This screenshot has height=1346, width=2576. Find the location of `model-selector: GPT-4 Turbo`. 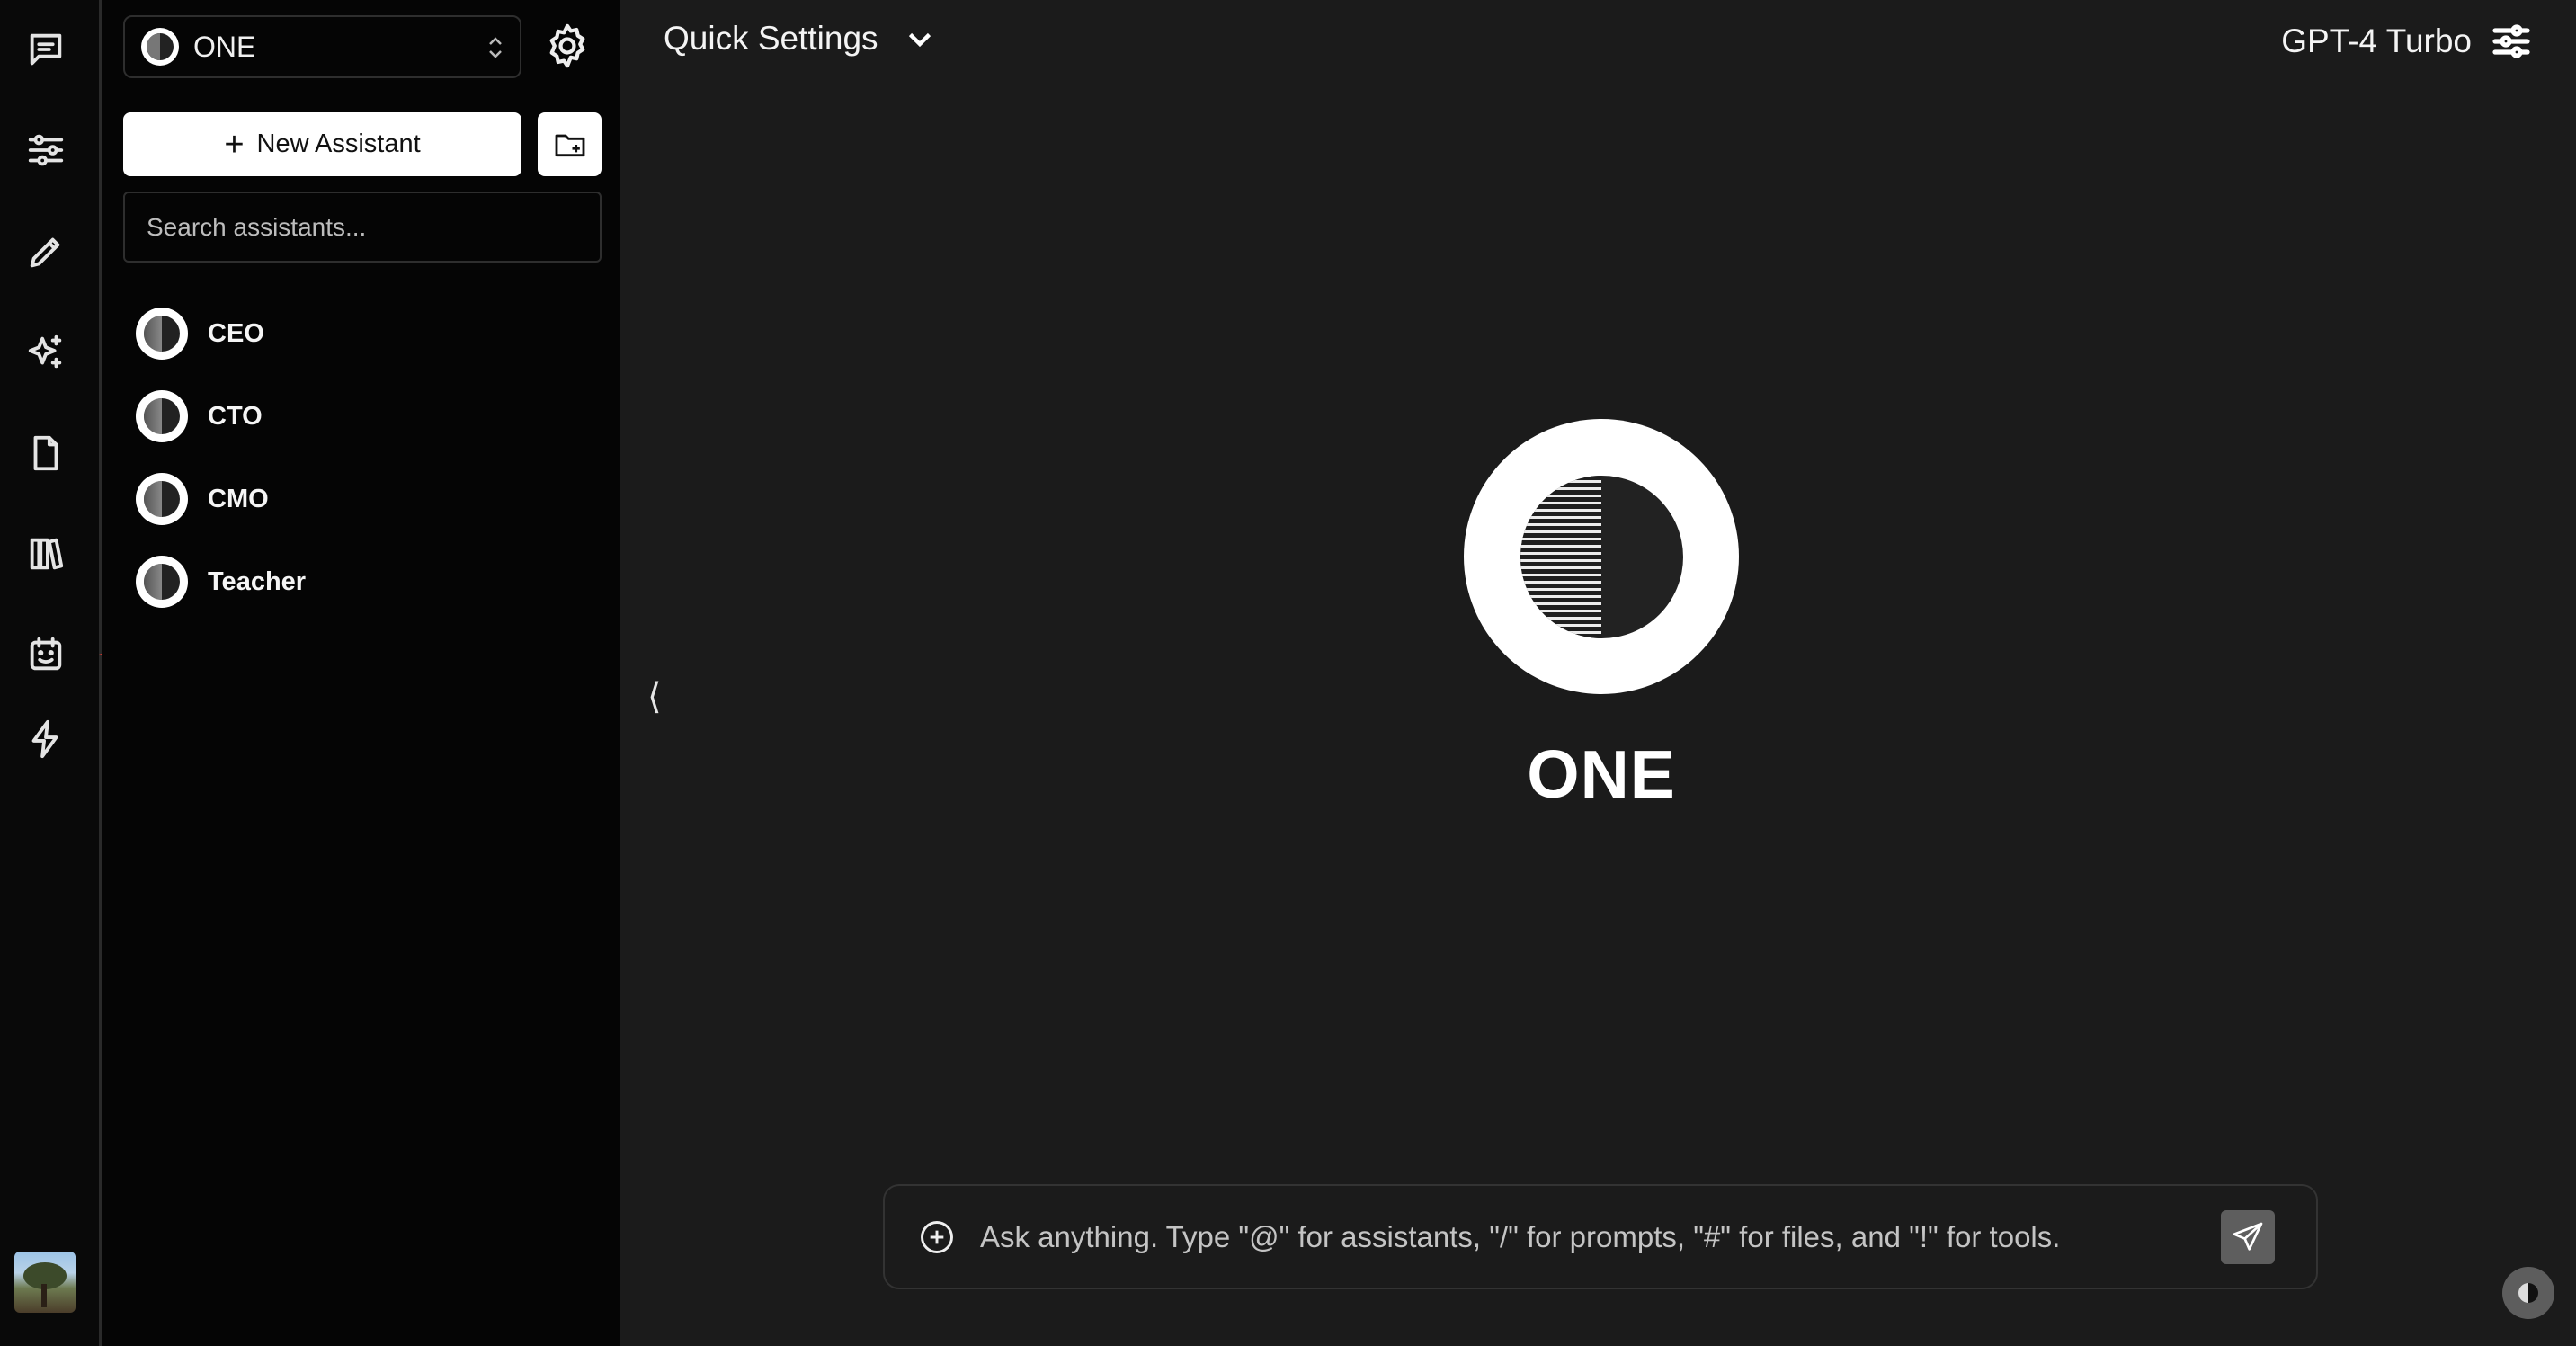

model-selector: GPT-4 Turbo is located at coordinates (2407, 41).